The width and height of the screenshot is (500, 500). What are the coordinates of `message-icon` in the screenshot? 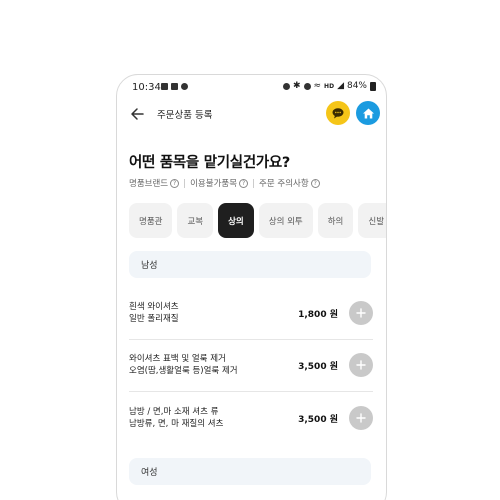 It's located at (174, 86).